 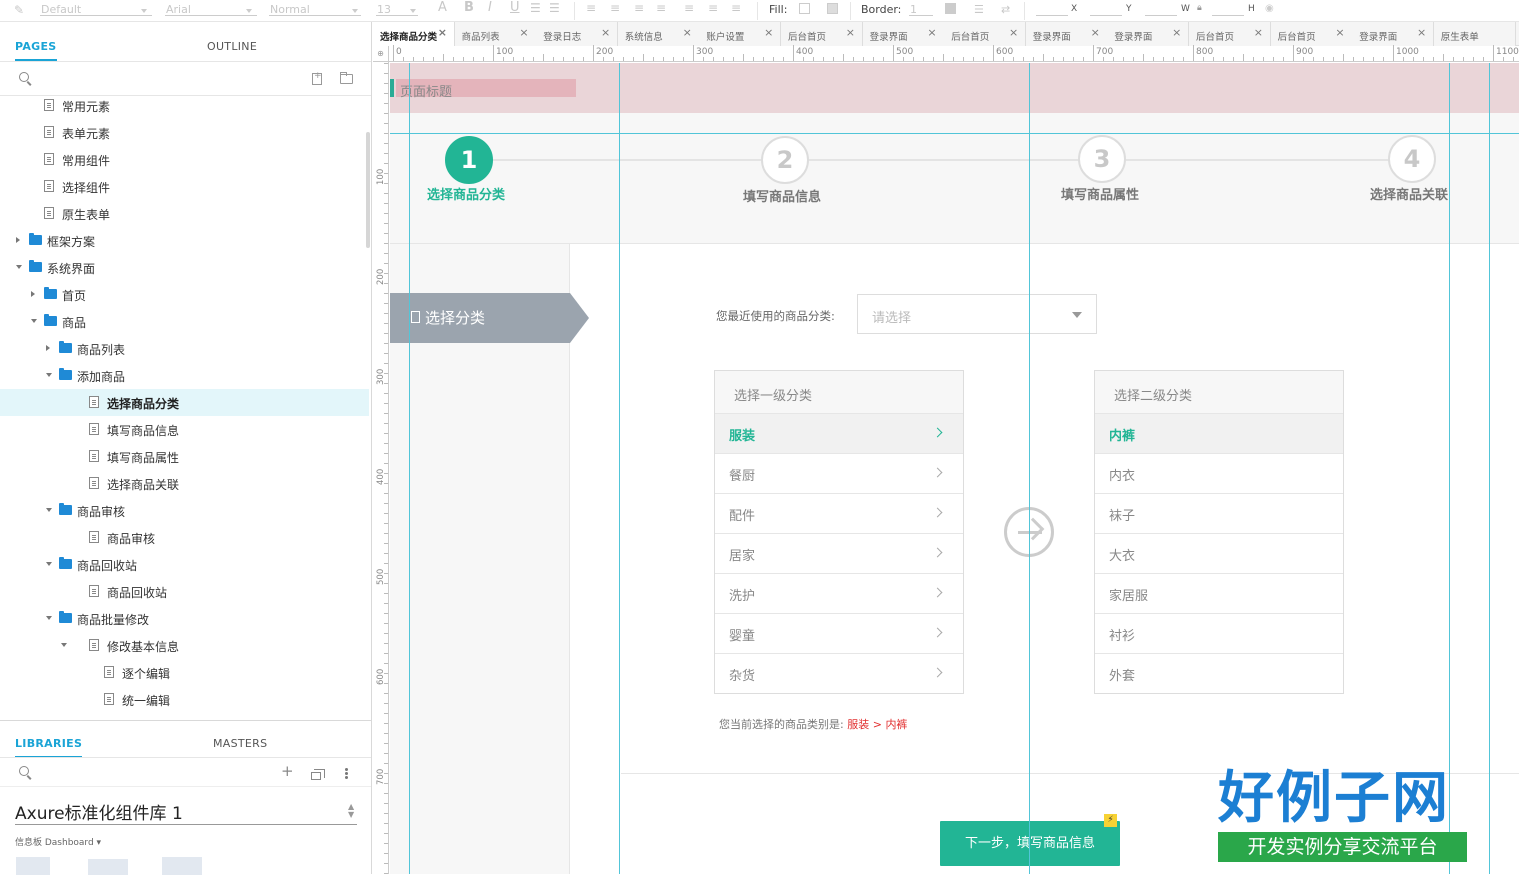 What do you see at coordinates (184, 456) in the screenshot?
I see `tree-page: 填写商品属性` at bounding box center [184, 456].